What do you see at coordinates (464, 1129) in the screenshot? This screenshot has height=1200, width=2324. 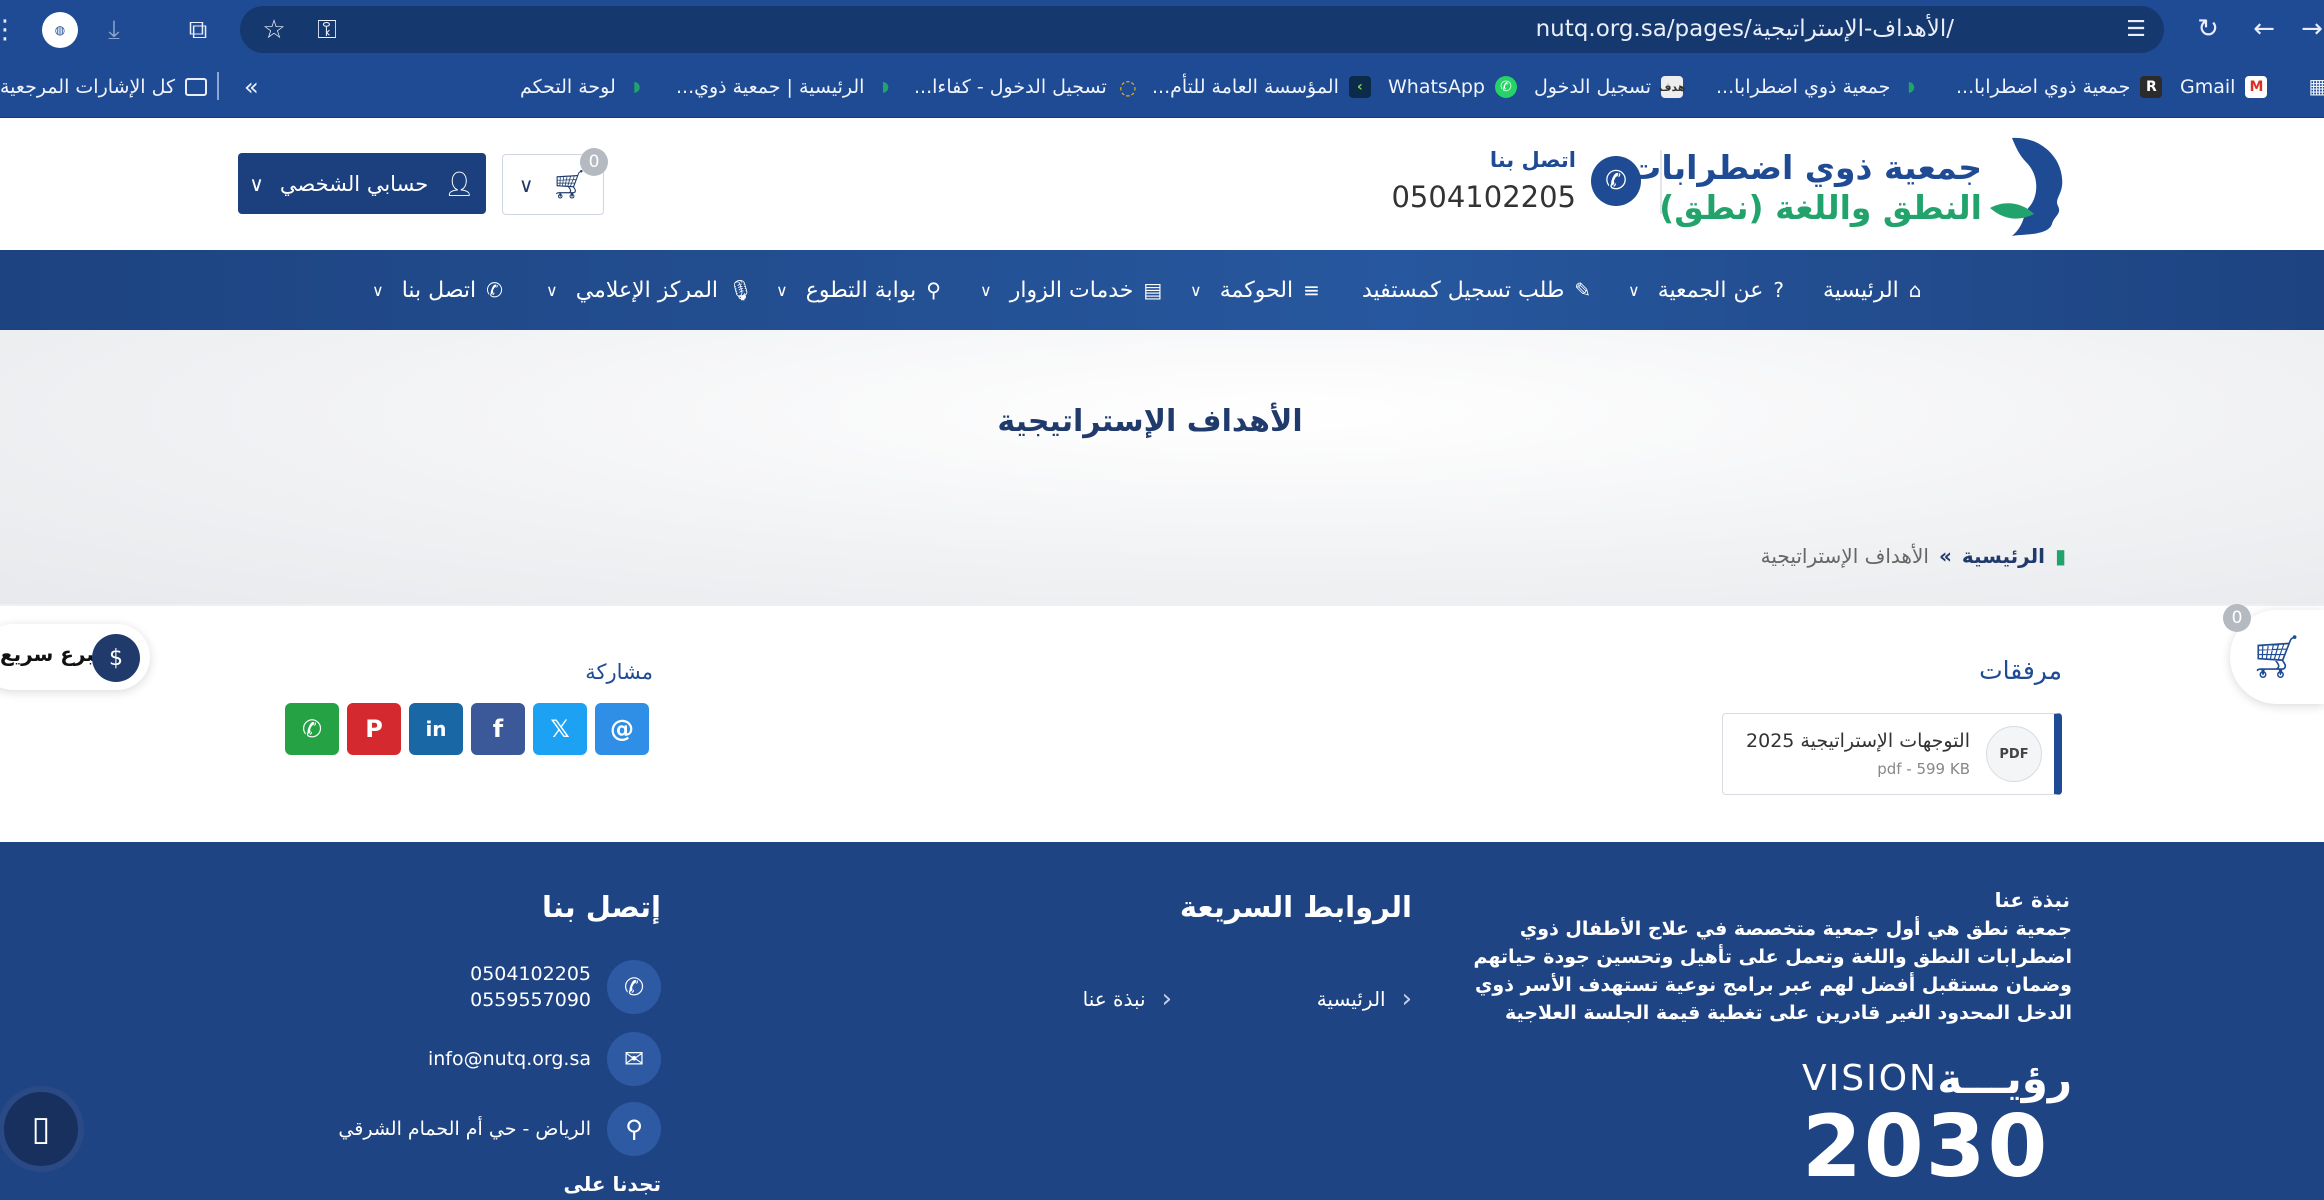 I see `footer-address-text: الرياض - حي أم الحمام الشرقي` at bounding box center [464, 1129].